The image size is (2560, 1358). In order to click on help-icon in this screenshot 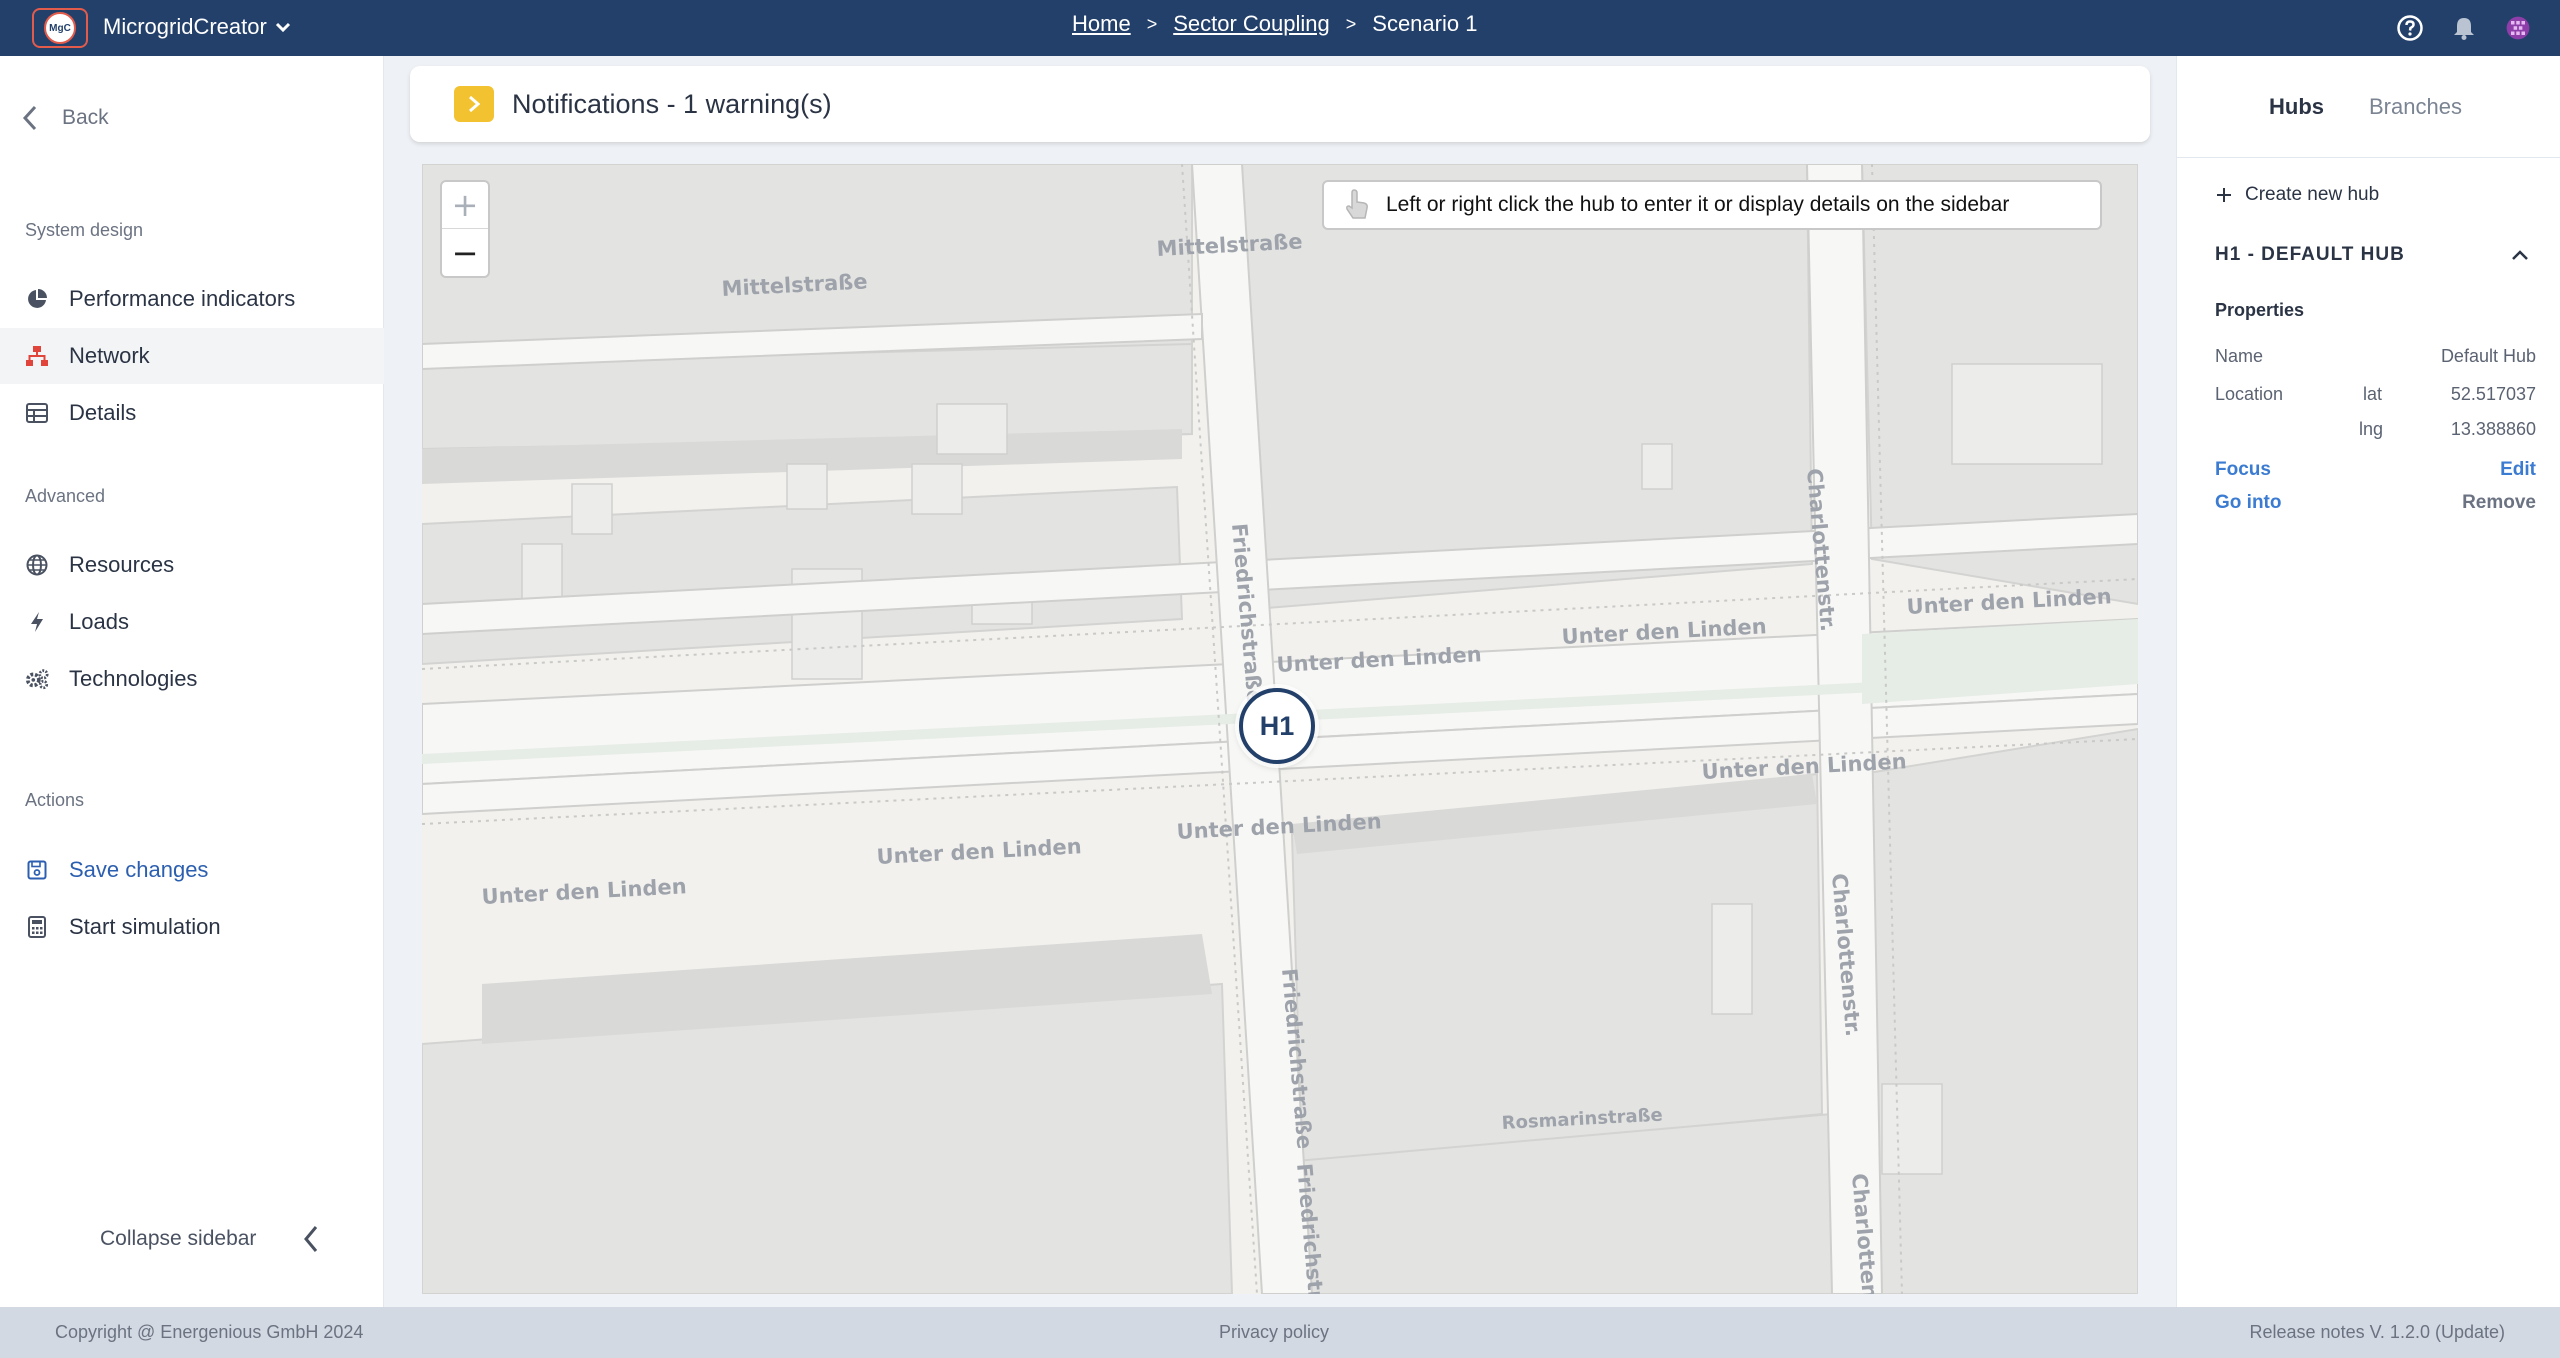, I will do `click(2410, 28)`.